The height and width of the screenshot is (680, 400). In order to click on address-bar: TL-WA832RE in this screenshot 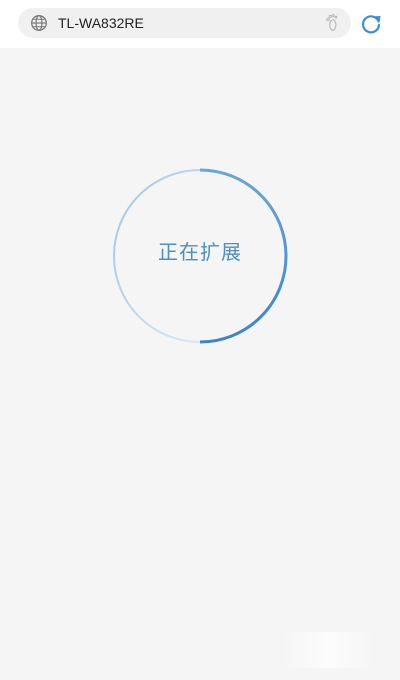, I will do `click(184, 23)`.